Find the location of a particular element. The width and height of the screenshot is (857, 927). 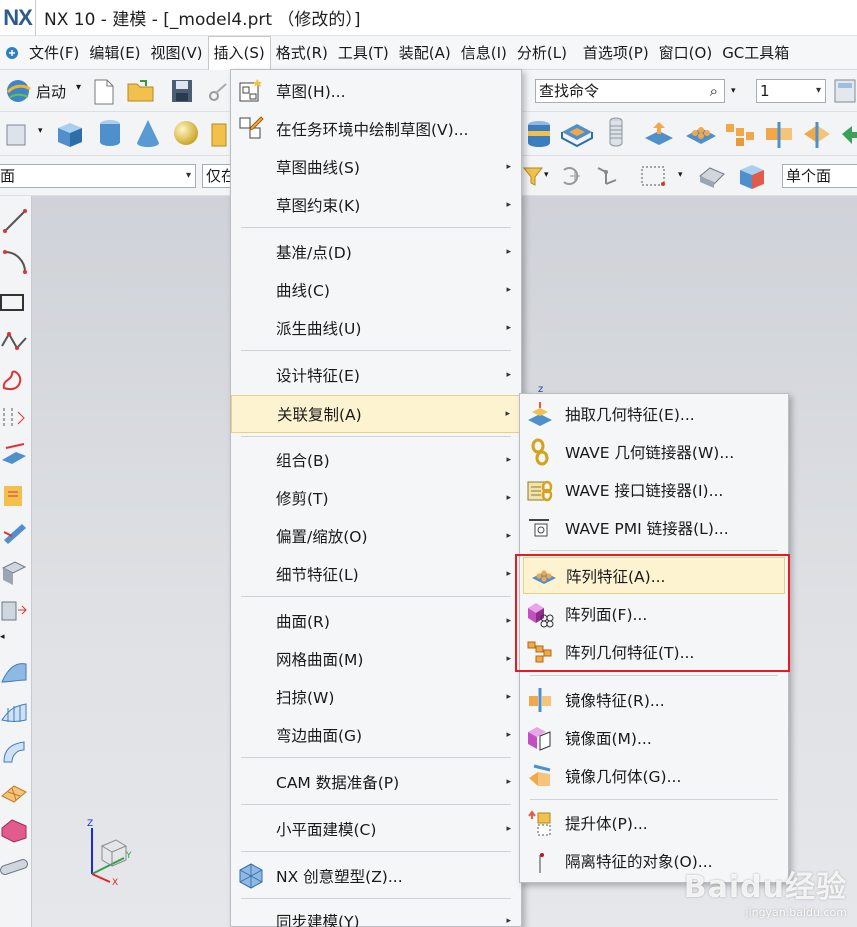

face-rule-select: 单个面 is located at coordinates (819, 176).